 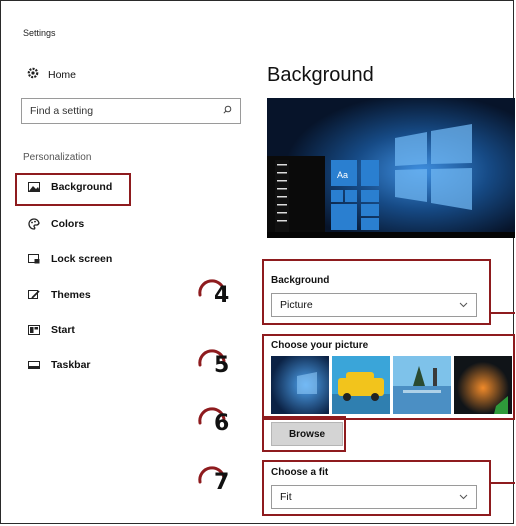 What do you see at coordinates (320, 345) in the screenshot?
I see `picture-field-label: Choose your picture` at bounding box center [320, 345].